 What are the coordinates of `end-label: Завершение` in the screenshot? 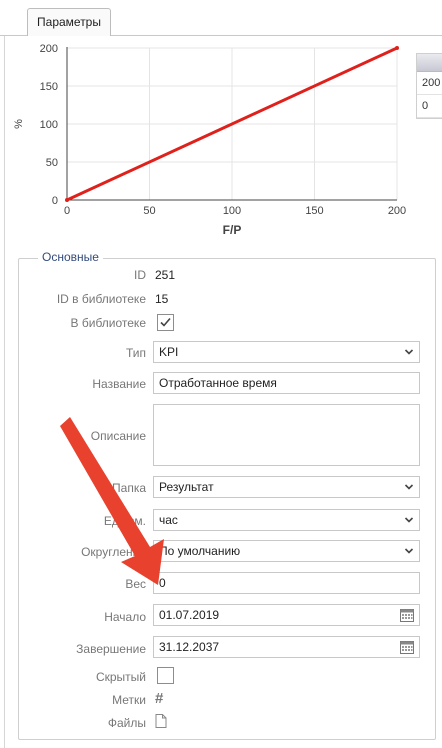 It's located at (111, 649).